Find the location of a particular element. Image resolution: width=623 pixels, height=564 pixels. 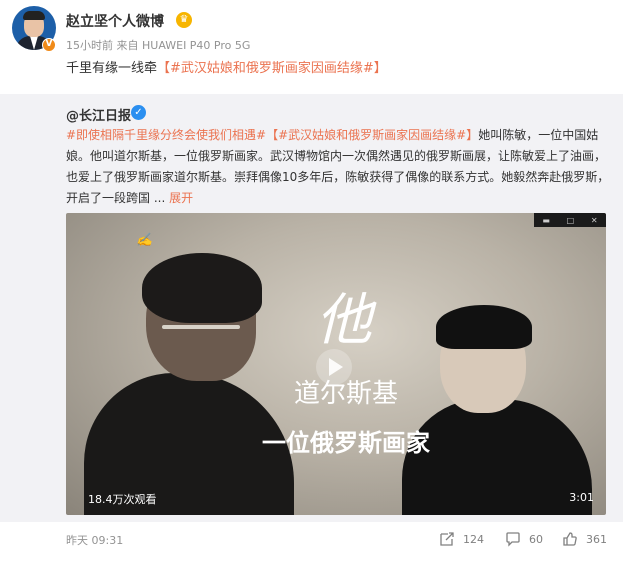

like-button: 361 is located at coordinates (584, 539).